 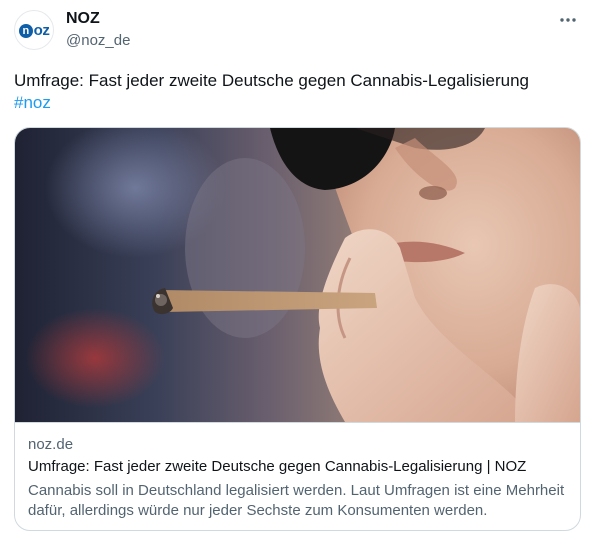 What do you see at coordinates (50, 444) in the screenshot?
I see `card-domain: noz.de` at bounding box center [50, 444].